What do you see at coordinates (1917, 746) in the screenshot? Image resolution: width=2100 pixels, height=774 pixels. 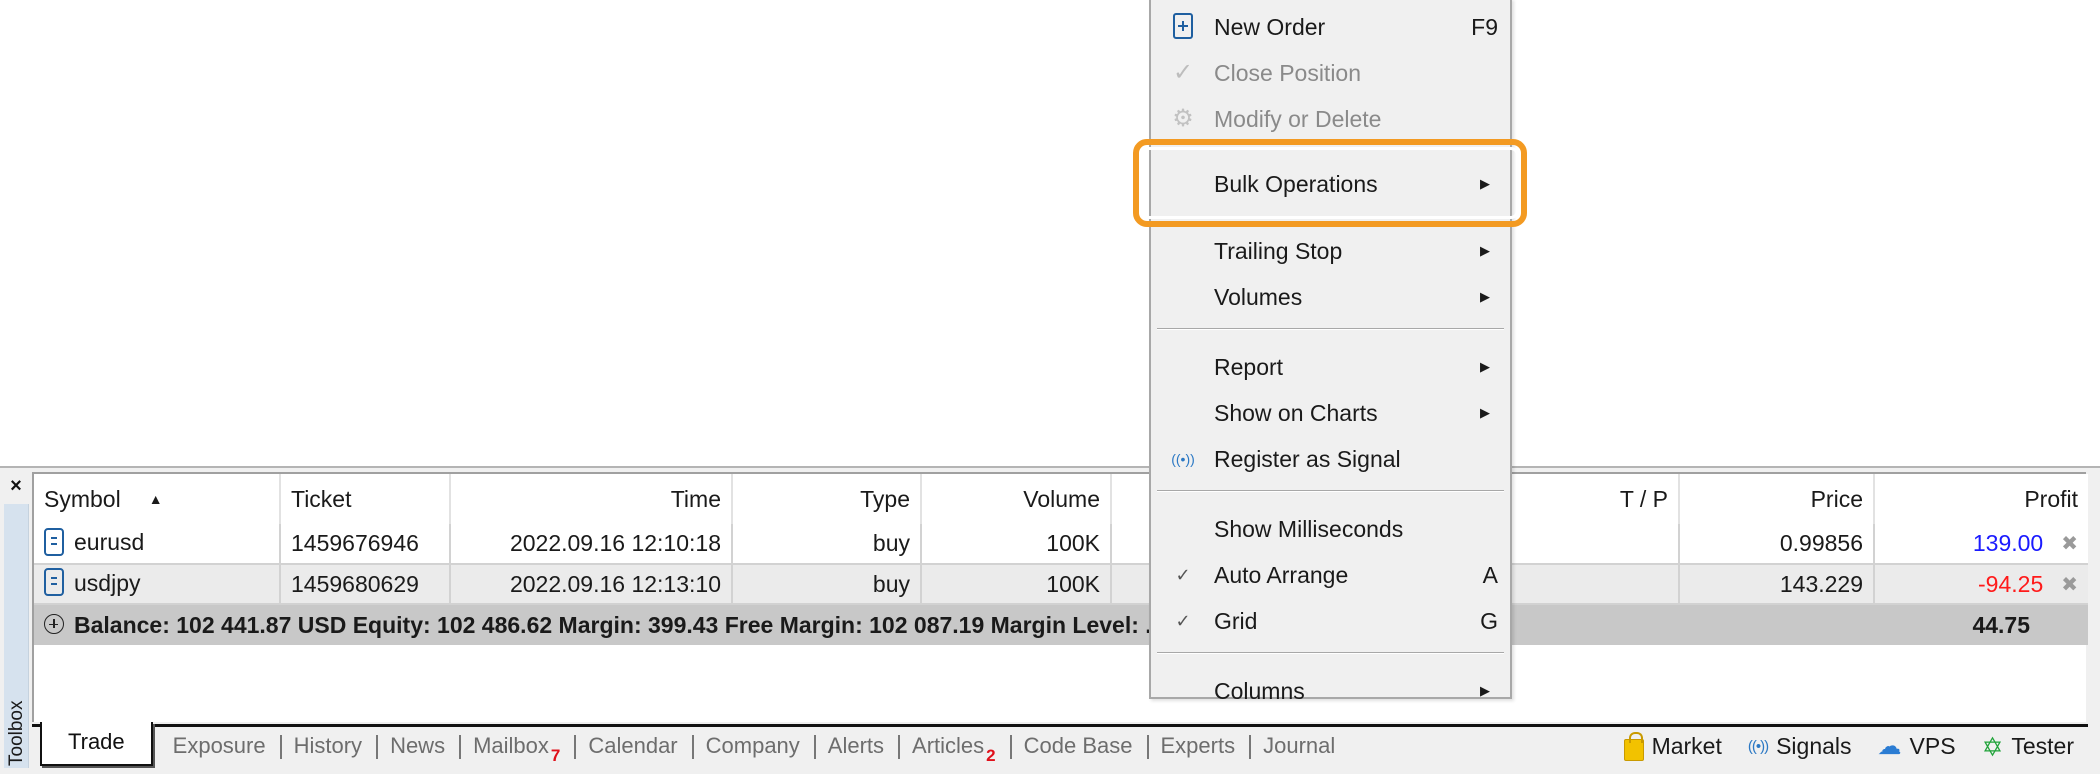 I see `vps-link: ☁ VPS` at bounding box center [1917, 746].